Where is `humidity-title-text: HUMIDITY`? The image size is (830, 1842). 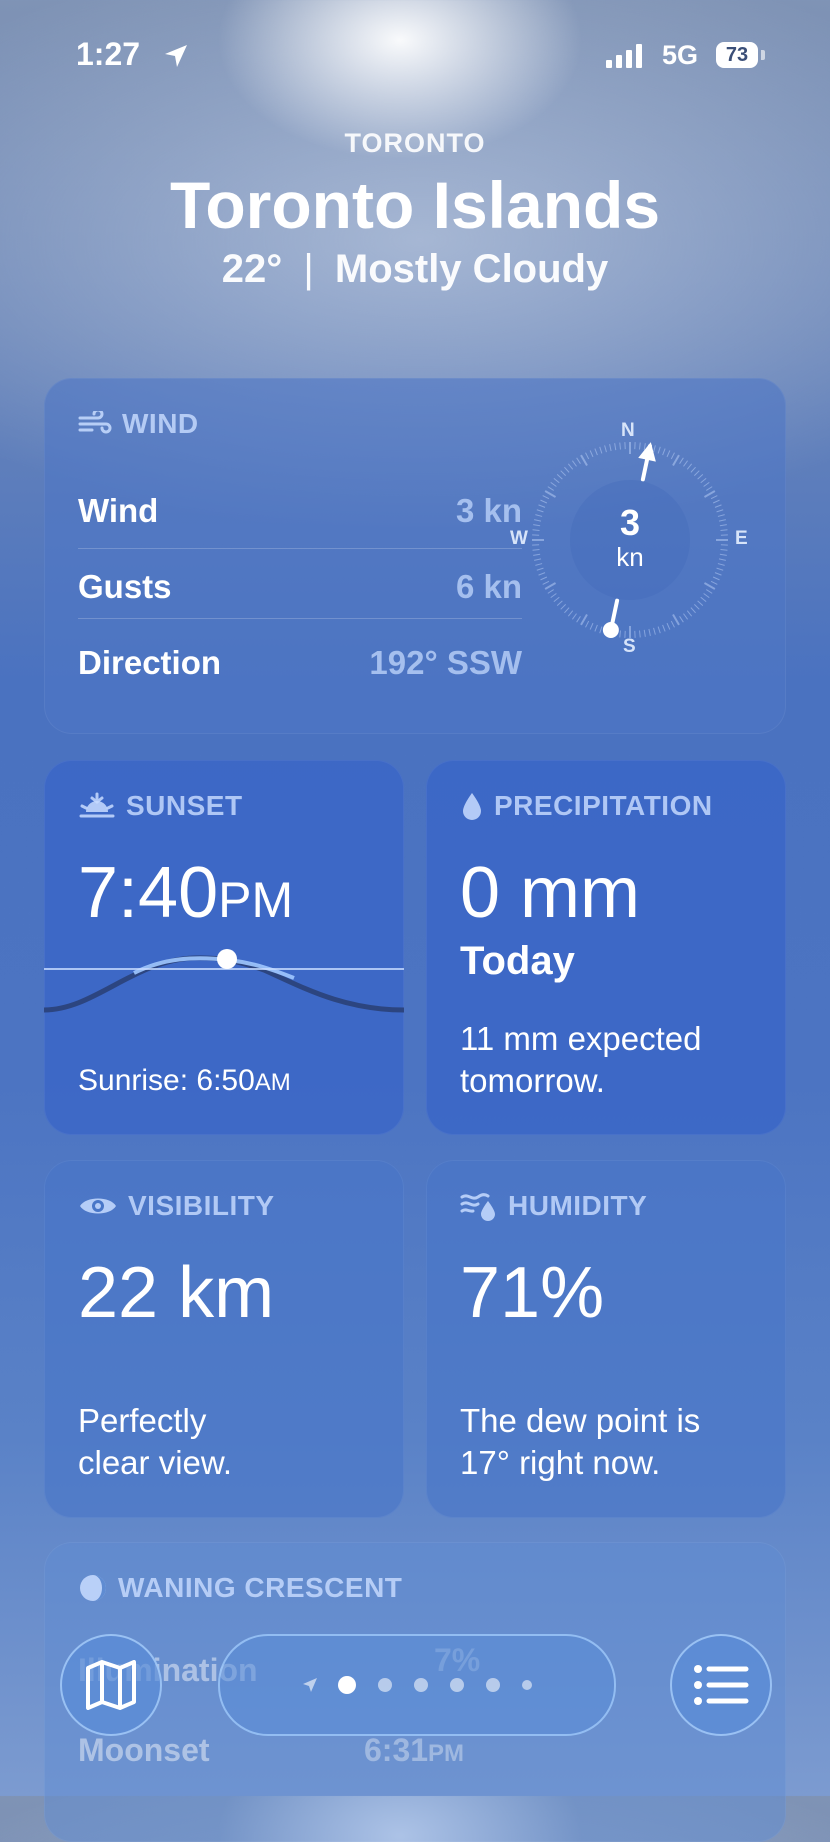
humidity-title-text: HUMIDITY is located at coordinates (577, 1206).